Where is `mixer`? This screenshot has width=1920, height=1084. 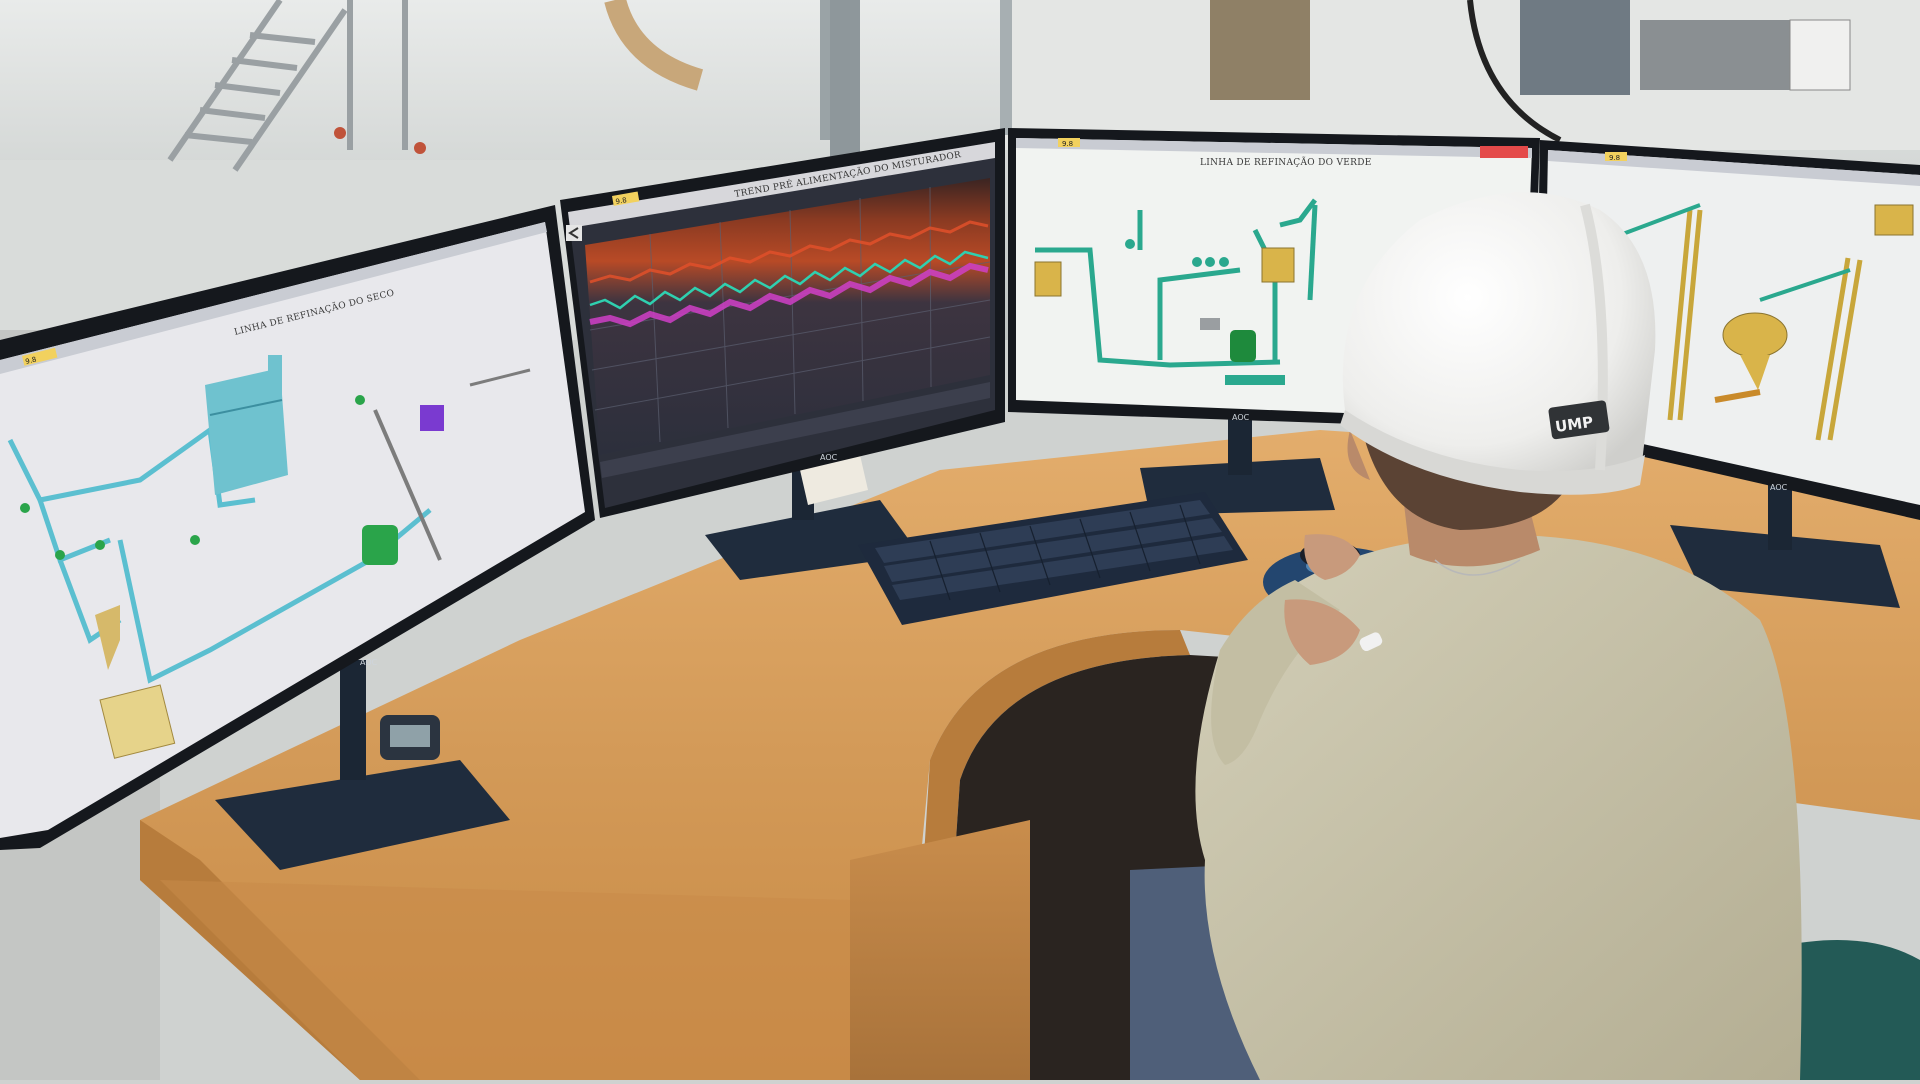
mixer is located at coordinates (380, 545).